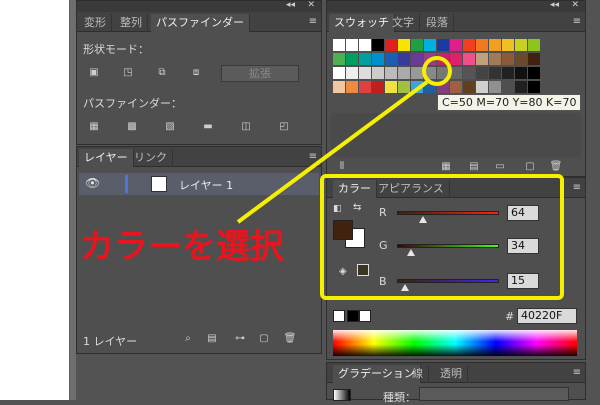 The height and width of the screenshot is (405, 600). Describe the element at coordinates (290, 339) in the screenshot. I see `delete-layer-icon: 🗑` at that location.